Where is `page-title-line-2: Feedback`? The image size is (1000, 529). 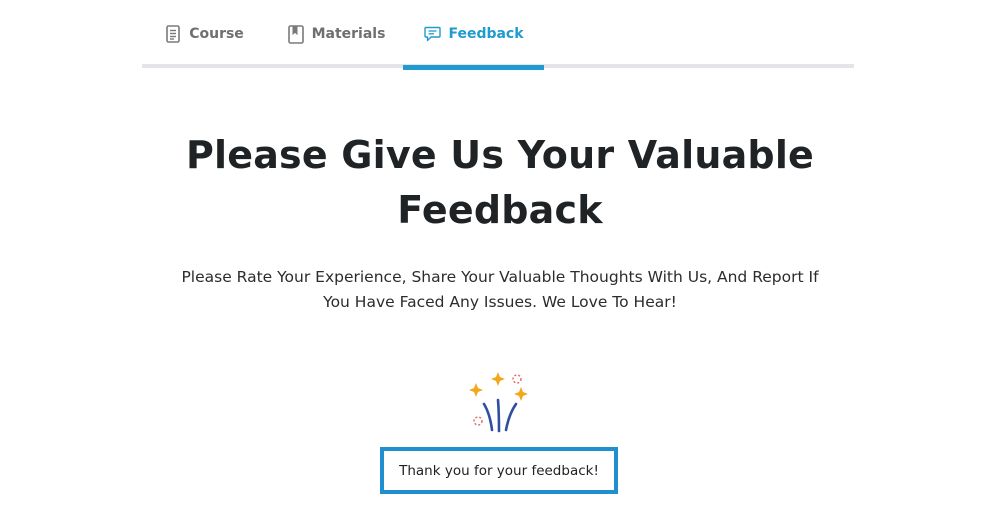
page-title-line-2: Feedback is located at coordinates (500, 210).